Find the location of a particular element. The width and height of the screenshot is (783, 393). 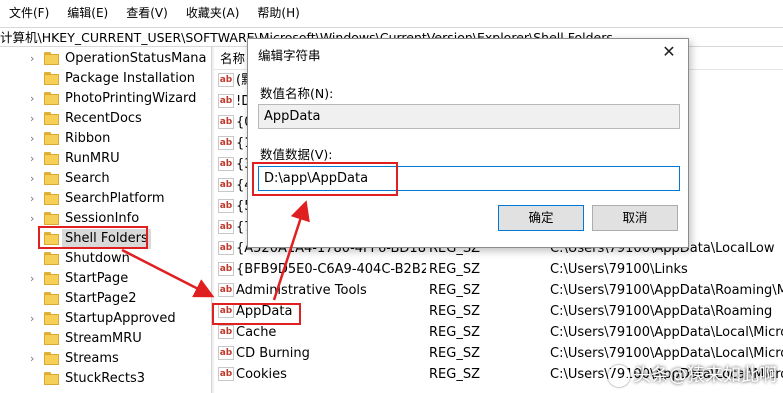

tree-item: › Search is located at coordinates (105, 179).